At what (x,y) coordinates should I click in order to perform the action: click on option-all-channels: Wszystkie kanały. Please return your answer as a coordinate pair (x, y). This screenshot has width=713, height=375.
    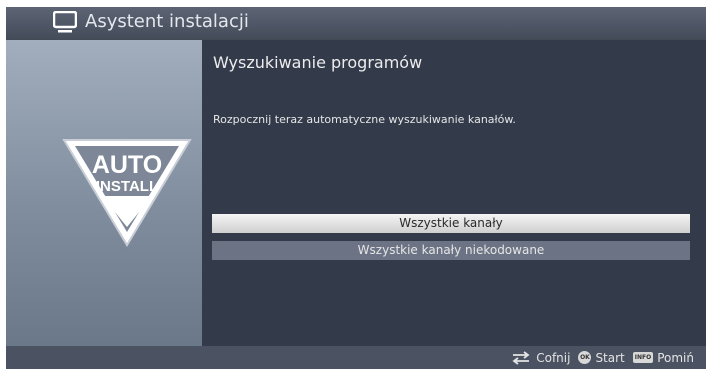
    Looking at the image, I should click on (451, 223).